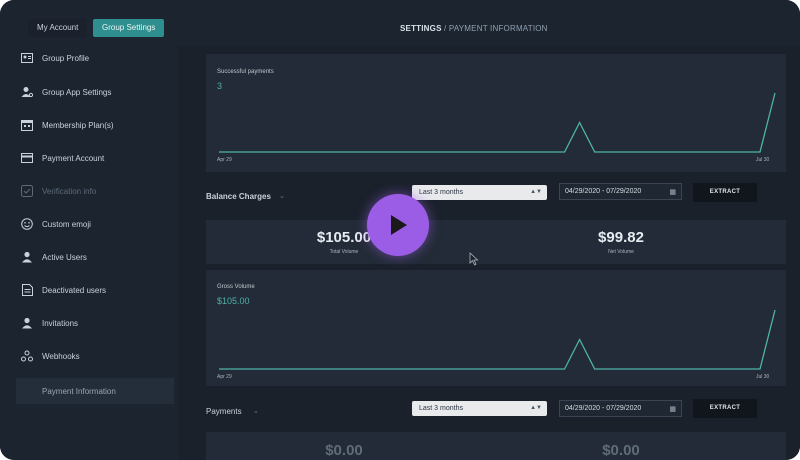 The height and width of the screenshot is (460, 800). I want to click on sidebar-item-label: Group App Settings, so click(77, 92).